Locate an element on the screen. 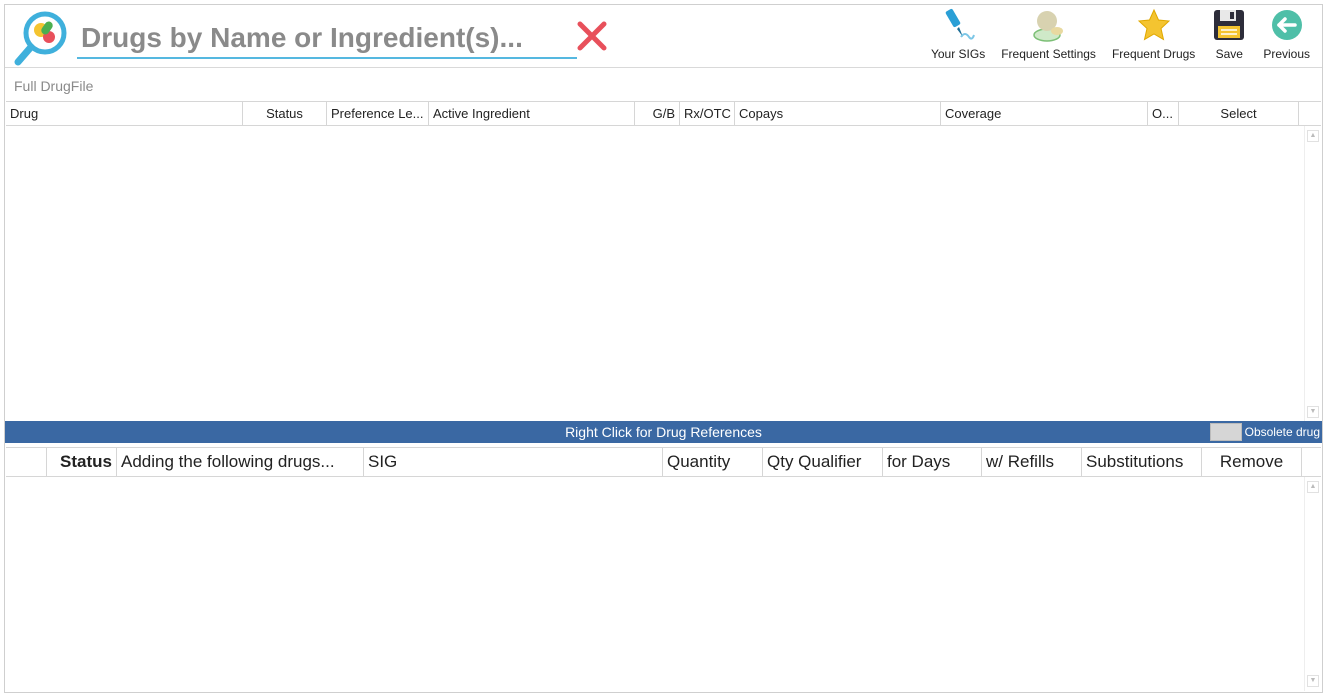 This screenshot has height=697, width=1327. drug-references-hint: Right Click for Drug References is located at coordinates (663, 432).